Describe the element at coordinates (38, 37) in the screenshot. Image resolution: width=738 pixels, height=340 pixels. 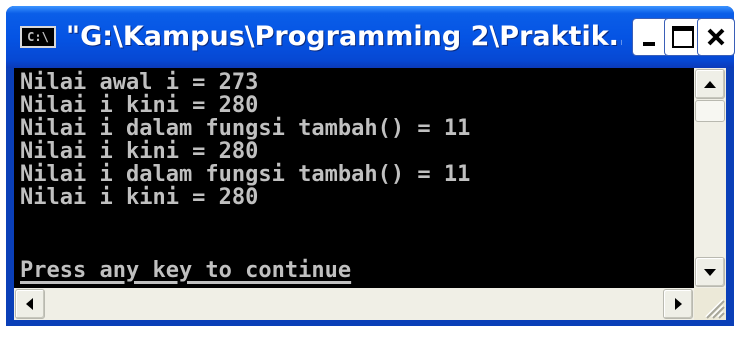
I see `console-icon: C:\` at that location.